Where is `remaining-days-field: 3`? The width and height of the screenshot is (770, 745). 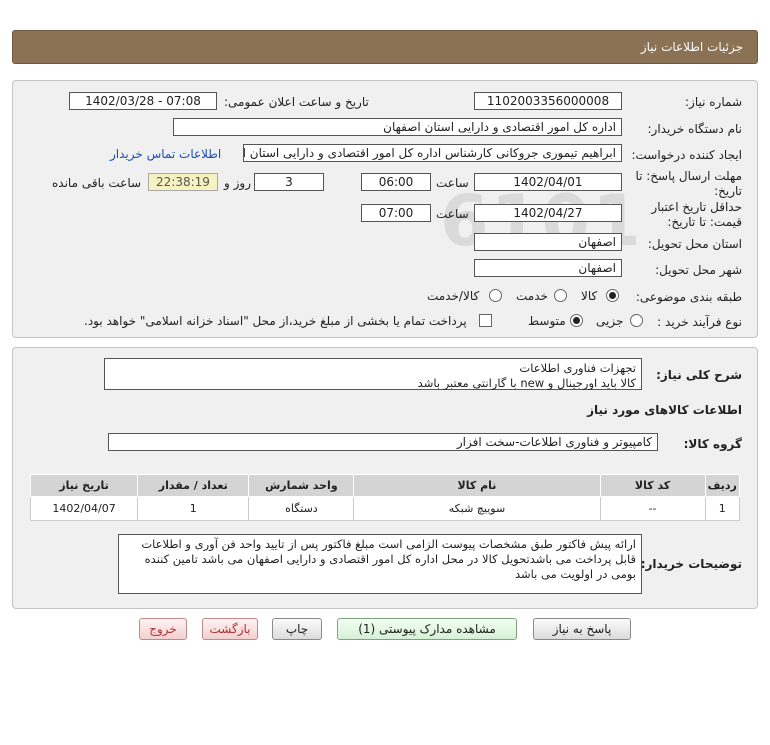
remaining-days-field: 3 is located at coordinates (289, 182).